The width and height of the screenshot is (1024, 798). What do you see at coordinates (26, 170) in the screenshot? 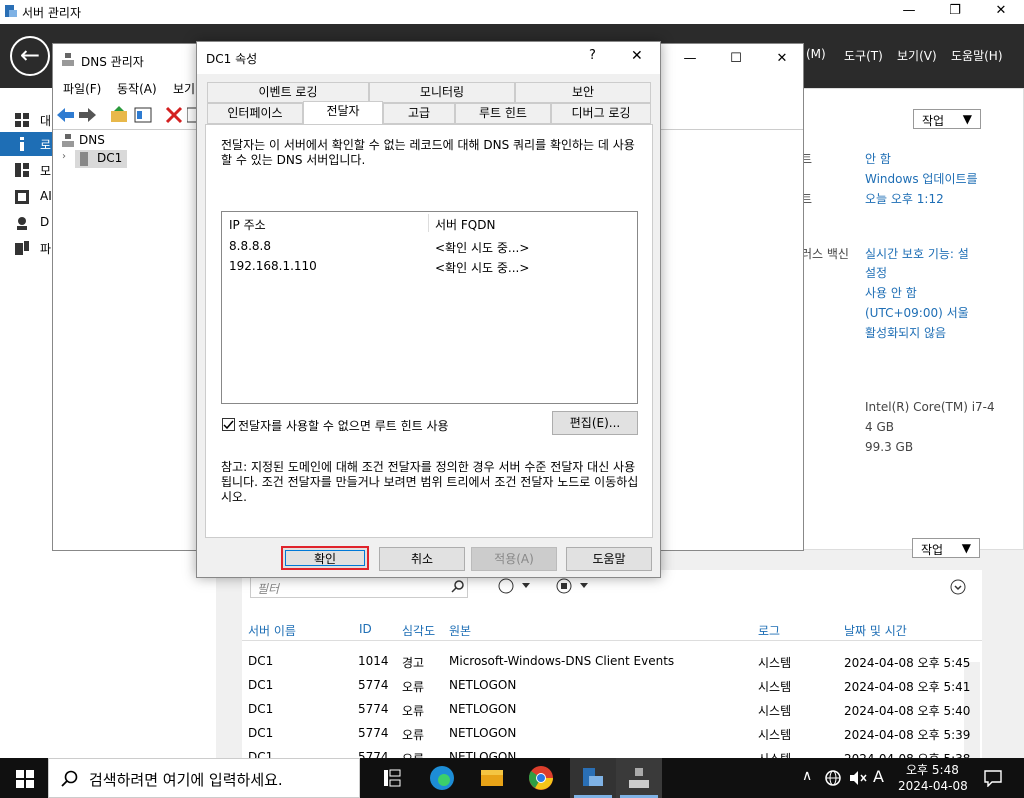
I see `nav-all-servers: 모` at bounding box center [26, 170].